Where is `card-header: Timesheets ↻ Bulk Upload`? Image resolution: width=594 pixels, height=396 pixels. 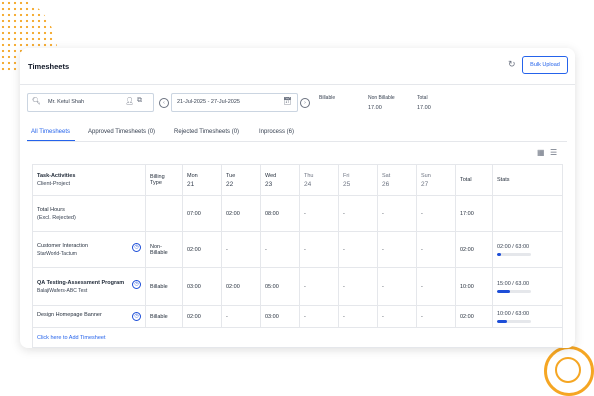 card-header: Timesheets ↻ Bulk Upload is located at coordinates (297, 66).